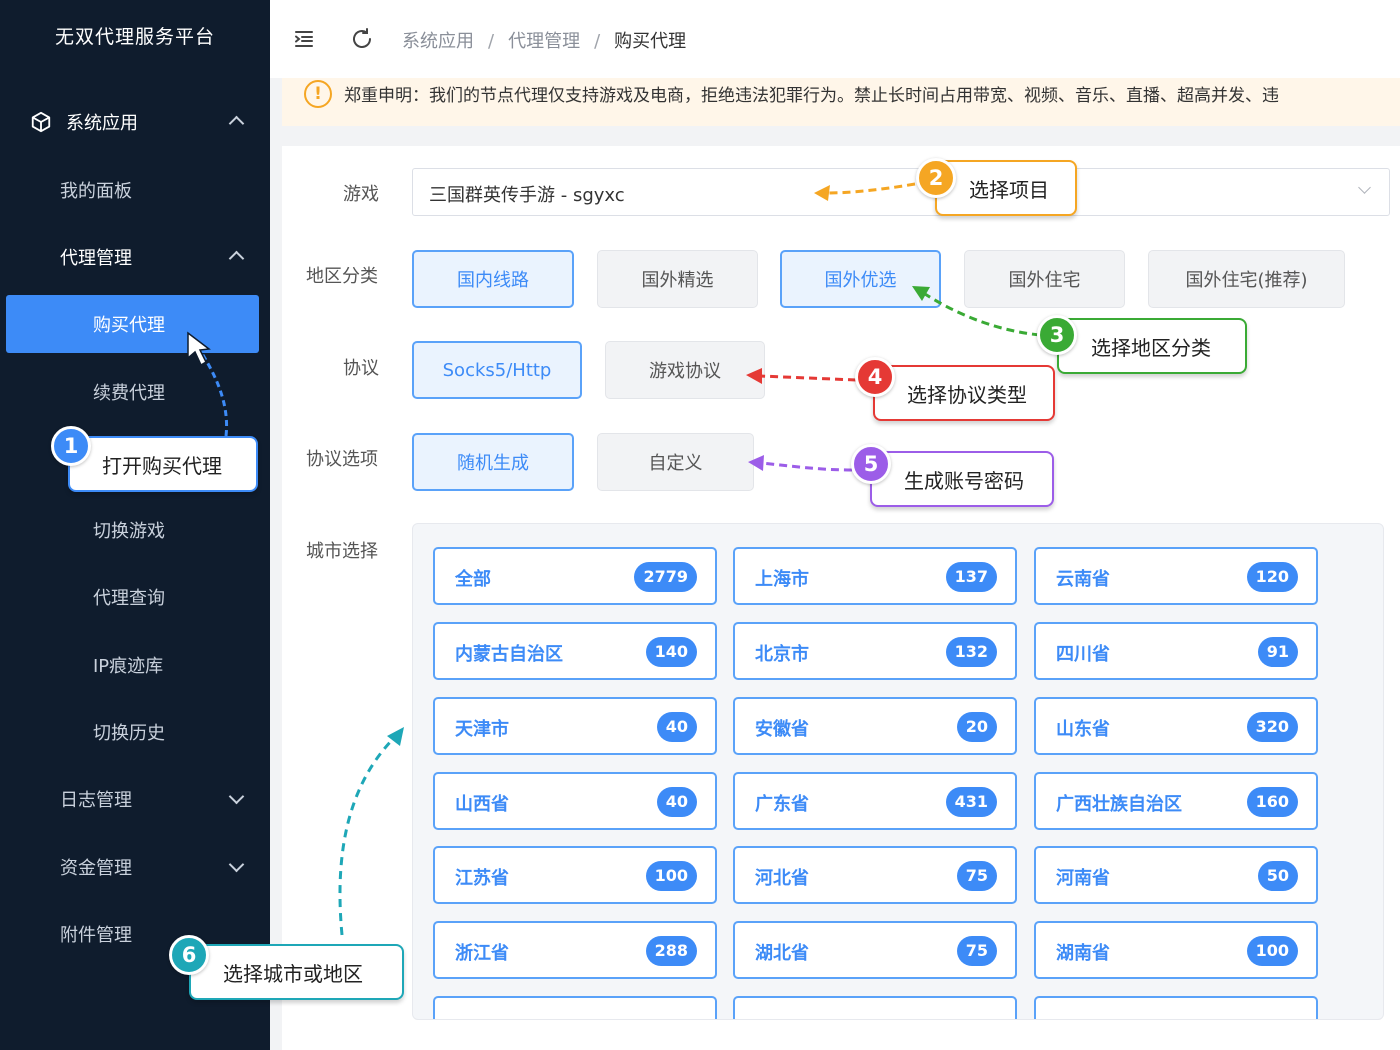 The height and width of the screenshot is (1050, 1400). What do you see at coordinates (482, 804) in the screenshot?
I see `city-name: 山西省` at bounding box center [482, 804].